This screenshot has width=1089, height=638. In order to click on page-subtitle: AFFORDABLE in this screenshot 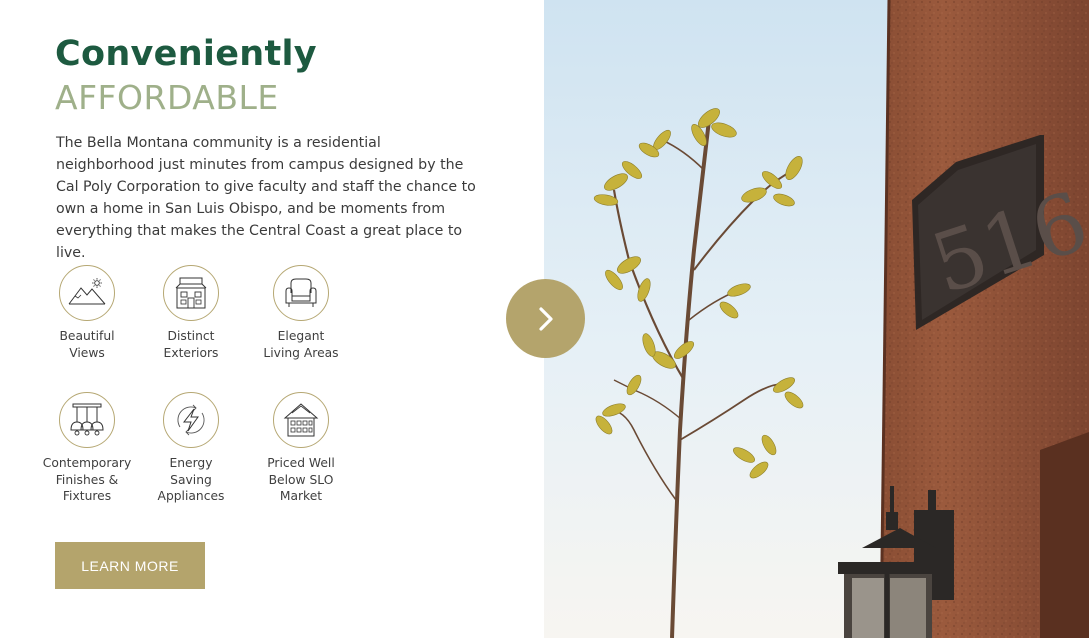, I will do `click(167, 97)`.